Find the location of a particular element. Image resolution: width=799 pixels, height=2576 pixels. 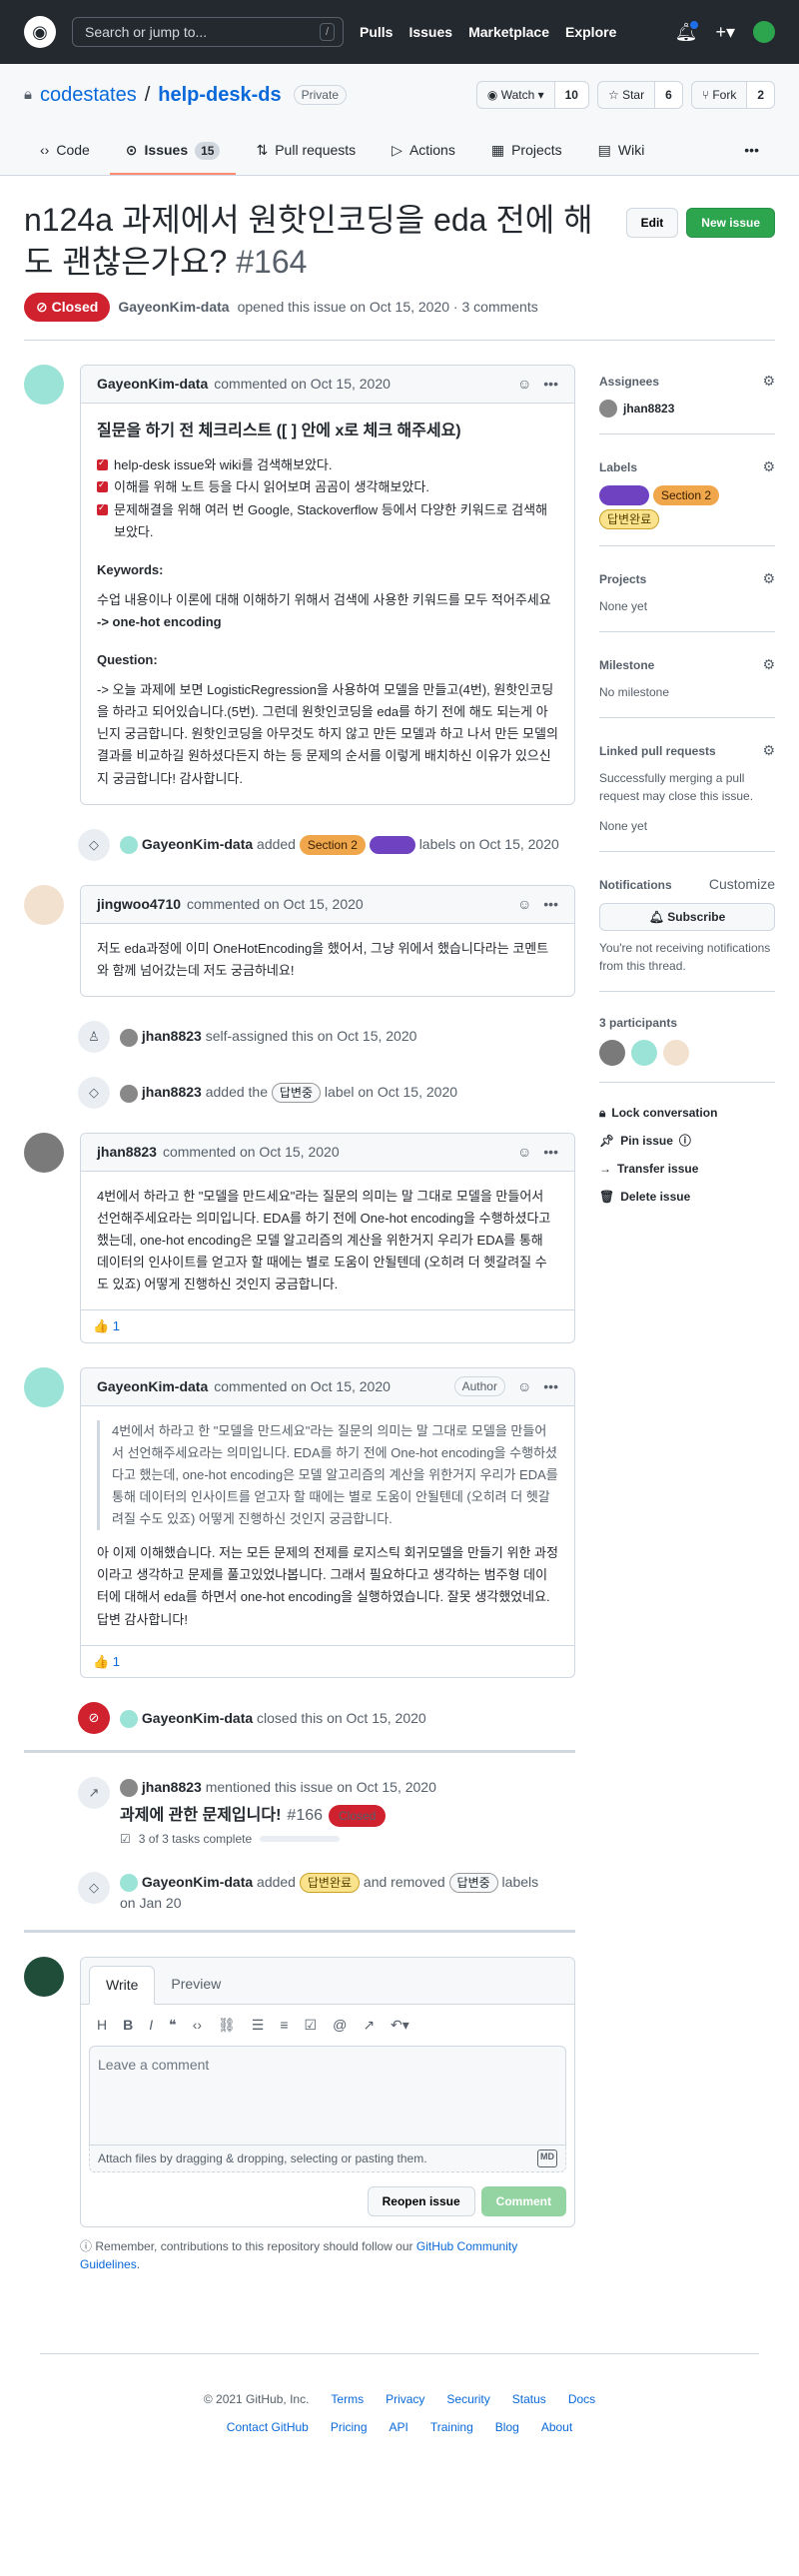

star-button: ☆ Star 6 is located at coordinates (639, 95).